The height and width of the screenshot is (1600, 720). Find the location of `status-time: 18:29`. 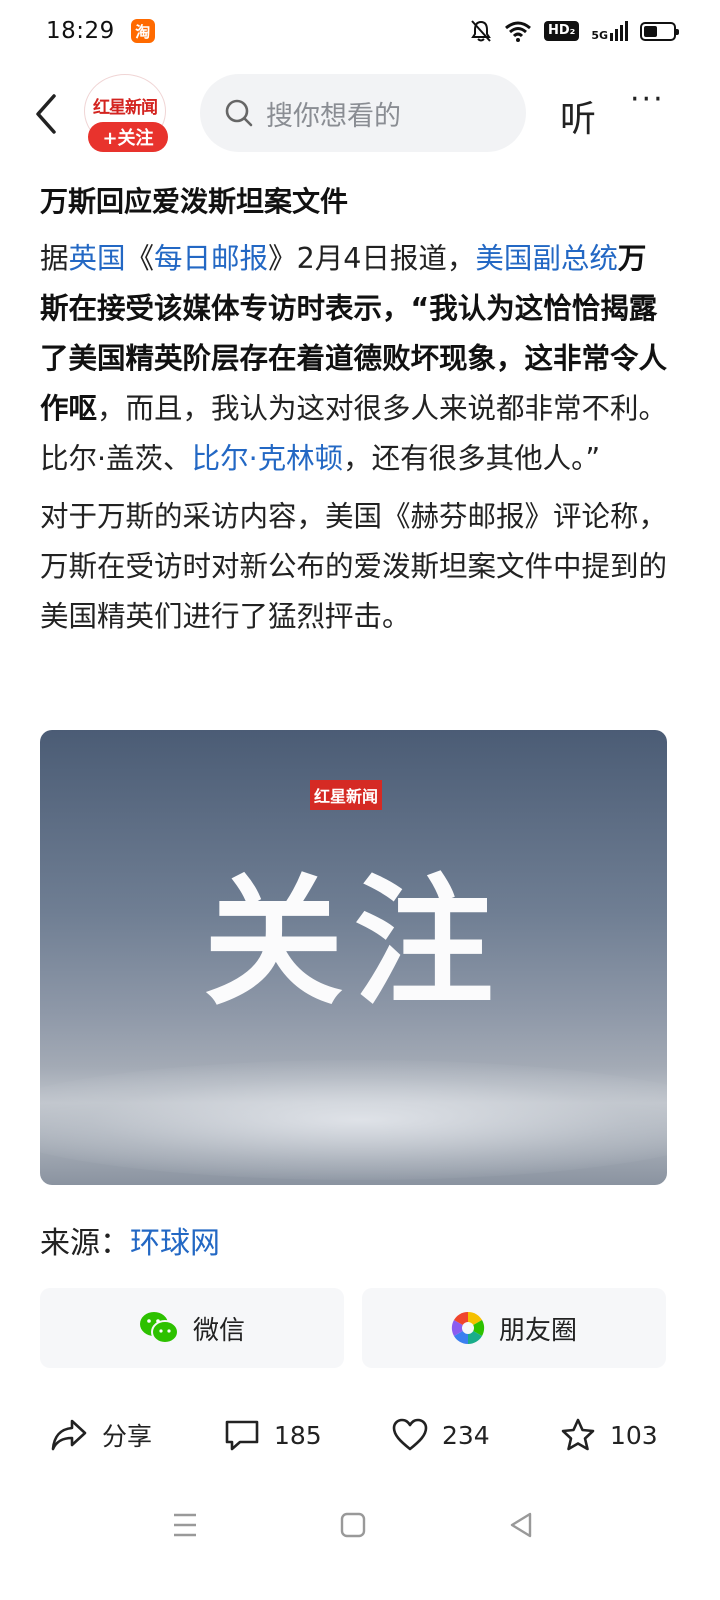

status-time: 18:29 is located at coordinates (80, 31).